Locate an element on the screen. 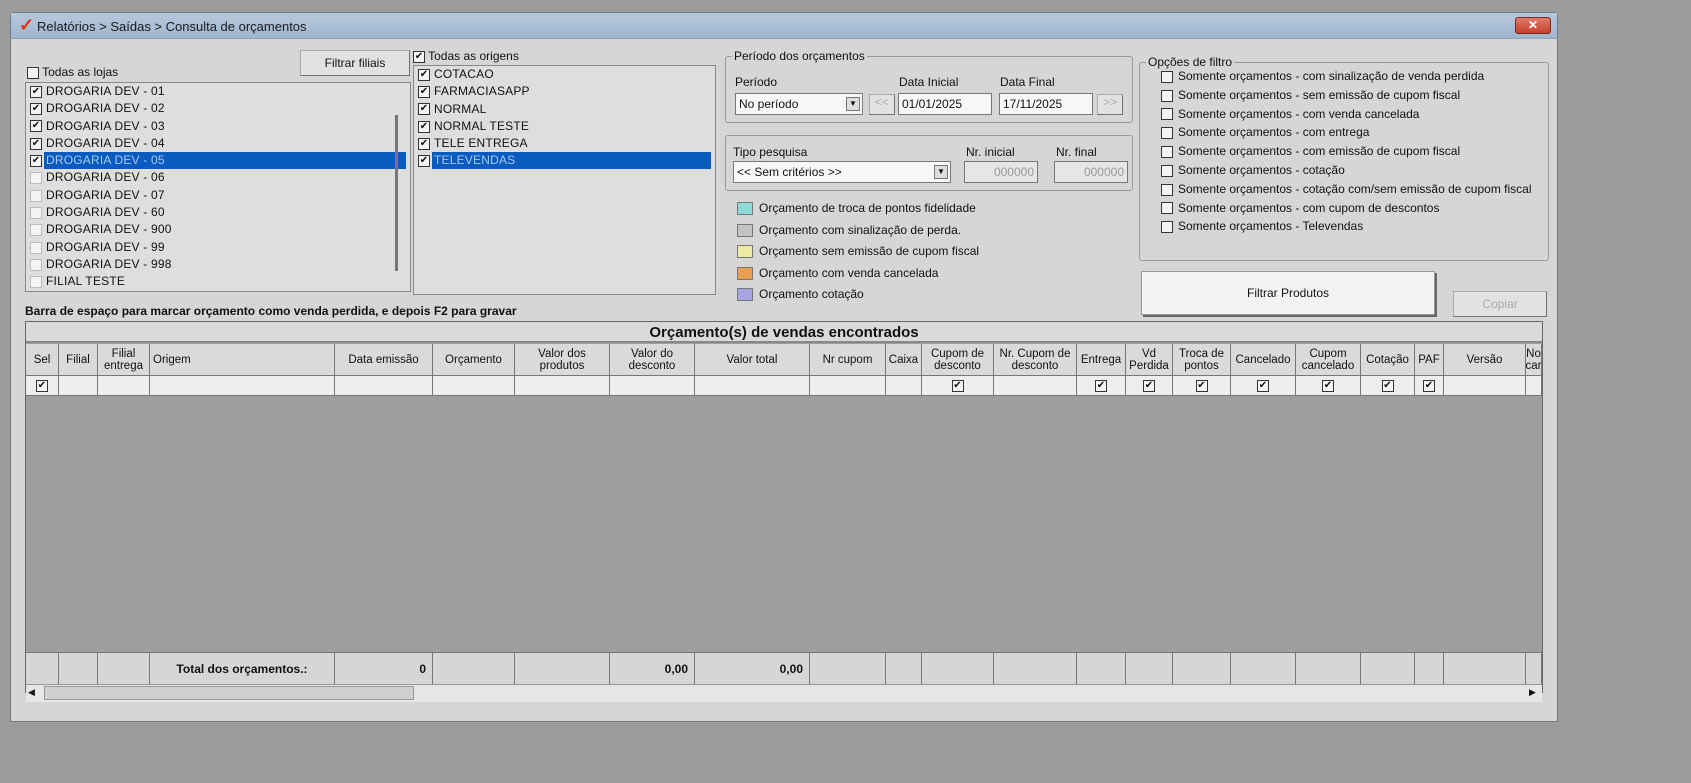  loja-item: DROGARIA DEV - 998 is located at coordinates (218, 264).